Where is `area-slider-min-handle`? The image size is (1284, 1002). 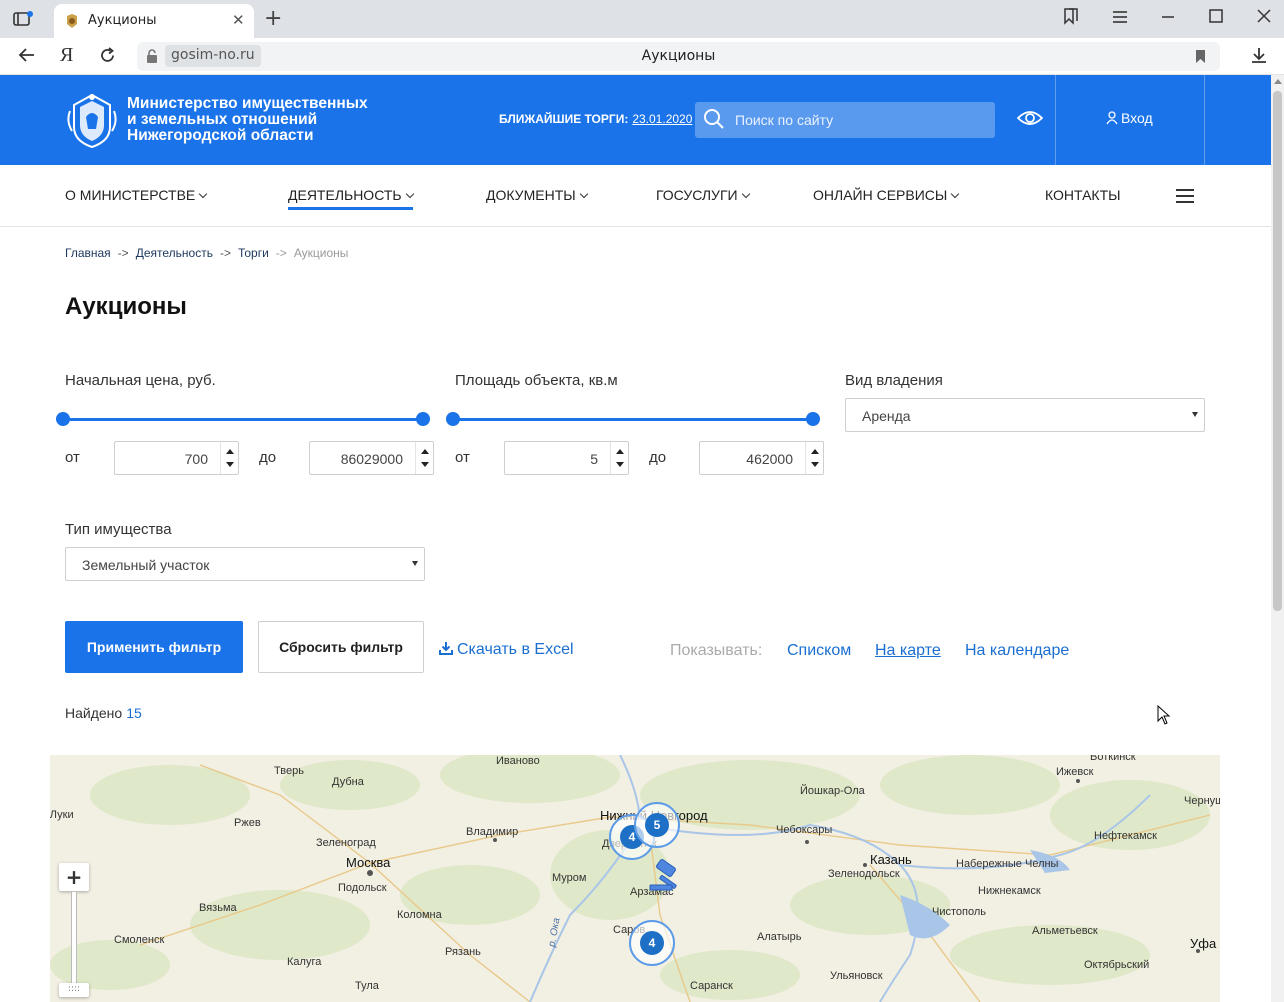 area-slider-min-handle is located at coordinates (453, 419).